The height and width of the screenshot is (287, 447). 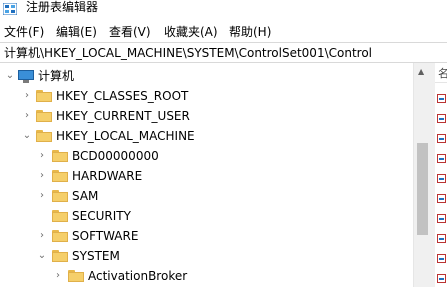 What do you see at coordinates (10, 9) in the screenshot?
I see `registry-editor-icon` at bounding box center [10, 9].